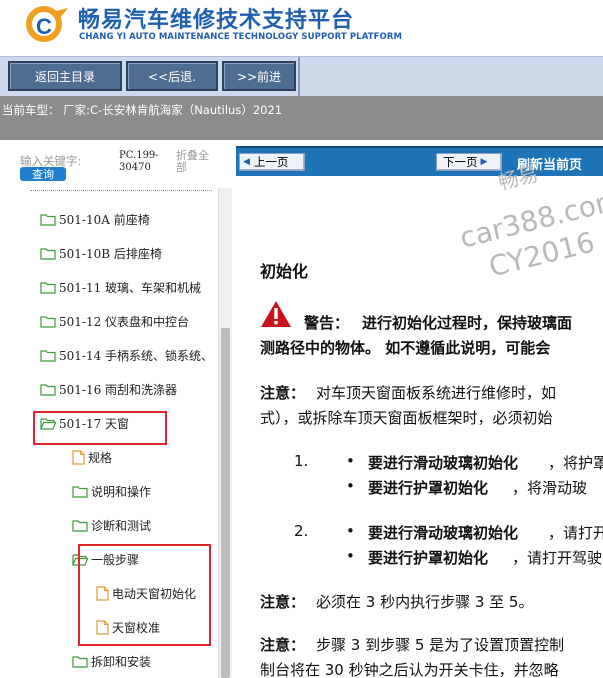  I want to click on tree-item-label: 501-11 玻璃、车架和机械, so click(130, 287).